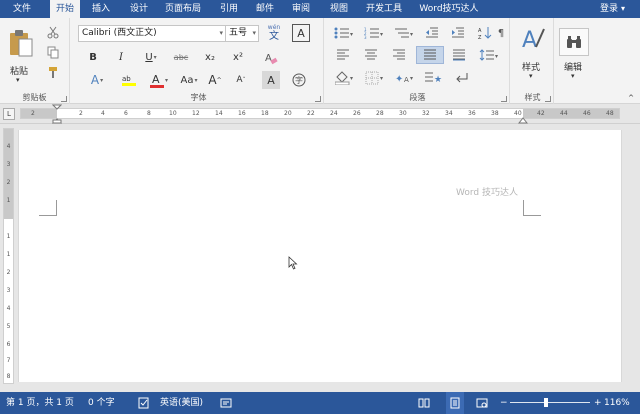 The image size is (640, 414). Describe the element at coordinates (301, 33) in the screenshot. I see `character-border-button: A` at that location.